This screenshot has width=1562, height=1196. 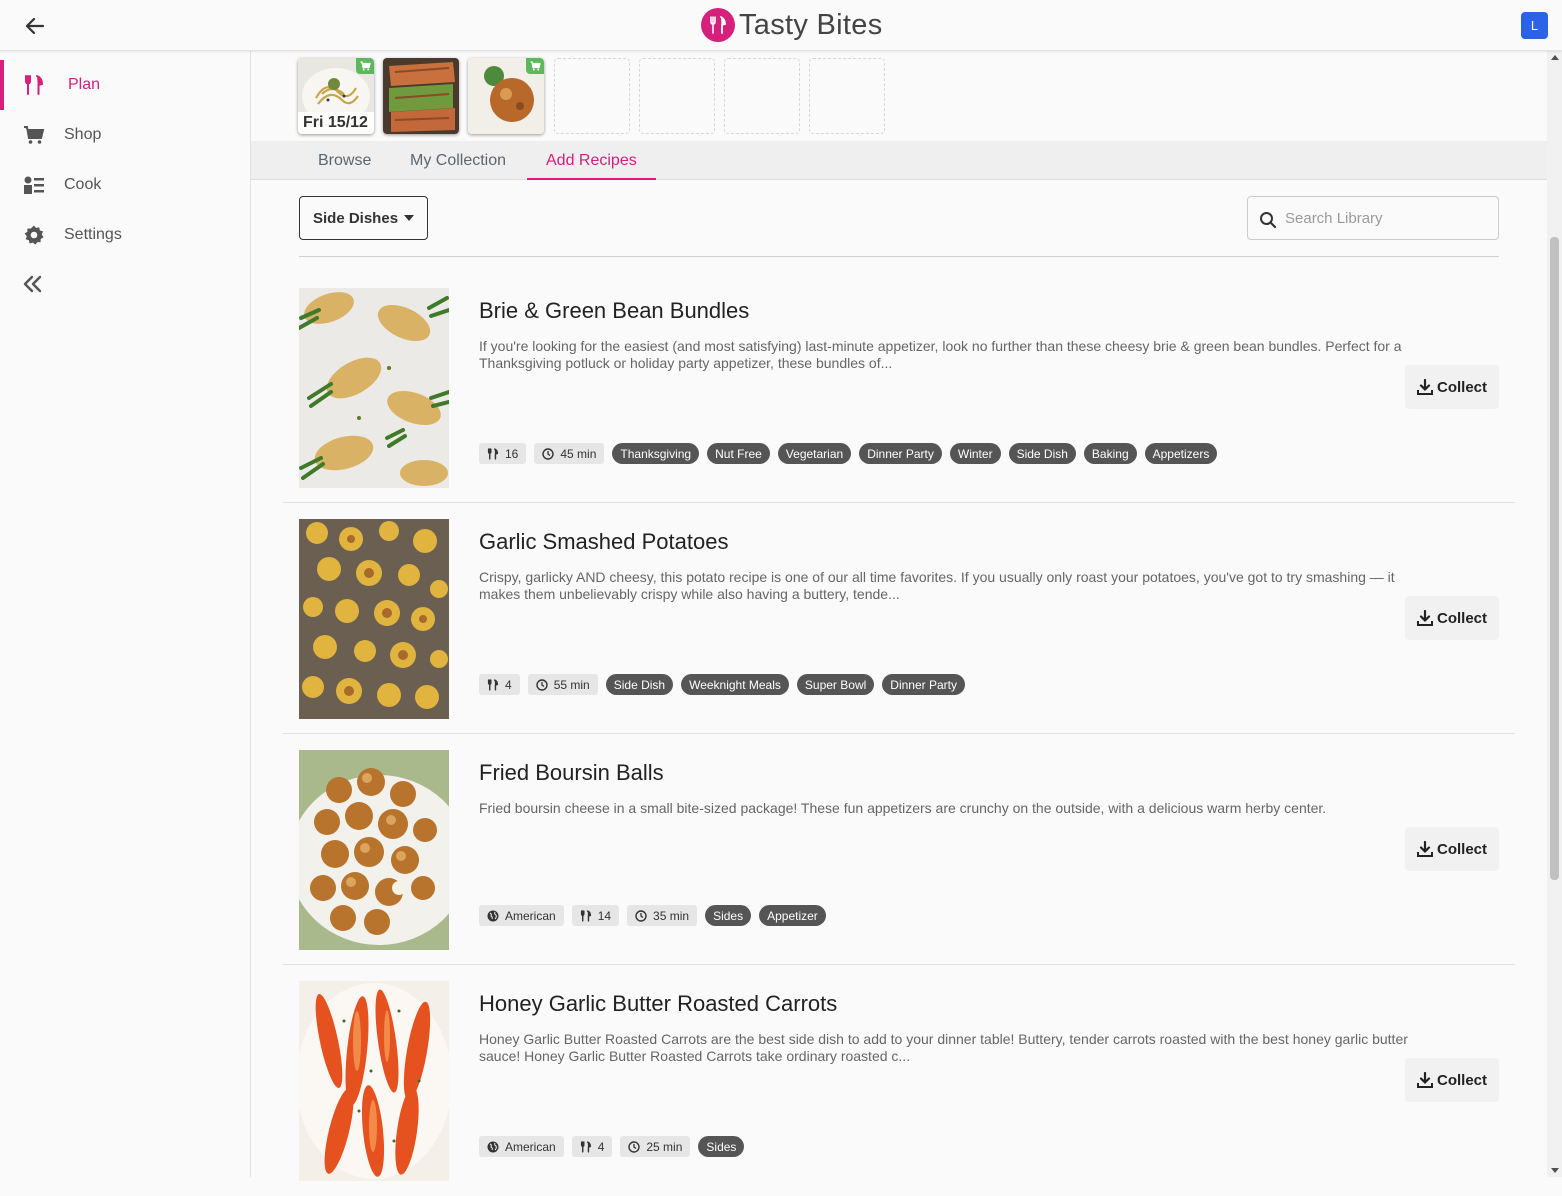 I want to click on double-chevron-left-icon, so click(x=32, y=284).